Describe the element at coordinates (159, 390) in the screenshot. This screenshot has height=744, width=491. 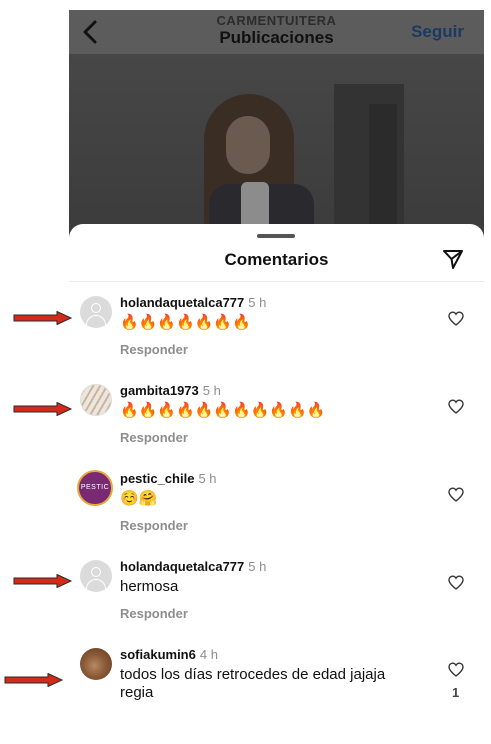
I see `comment-username: gambita1973` at that location.